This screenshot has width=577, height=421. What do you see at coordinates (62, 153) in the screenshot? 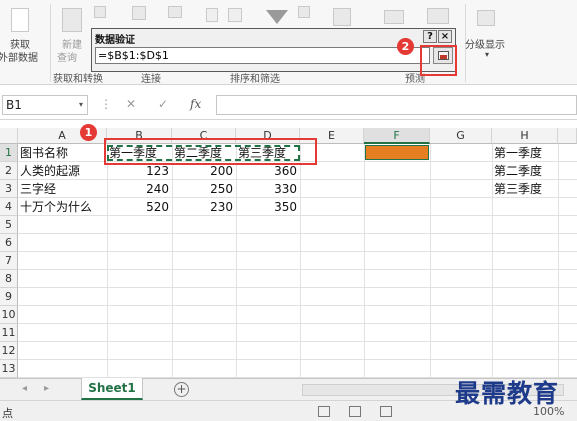
I see `cell-a1: 图书名称` at bounding box center [62, 153].